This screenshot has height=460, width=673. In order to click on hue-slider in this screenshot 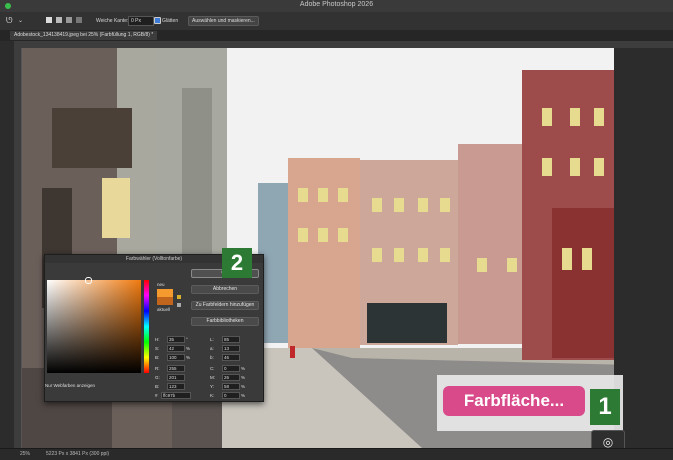, I will do `click(146, 326)`.